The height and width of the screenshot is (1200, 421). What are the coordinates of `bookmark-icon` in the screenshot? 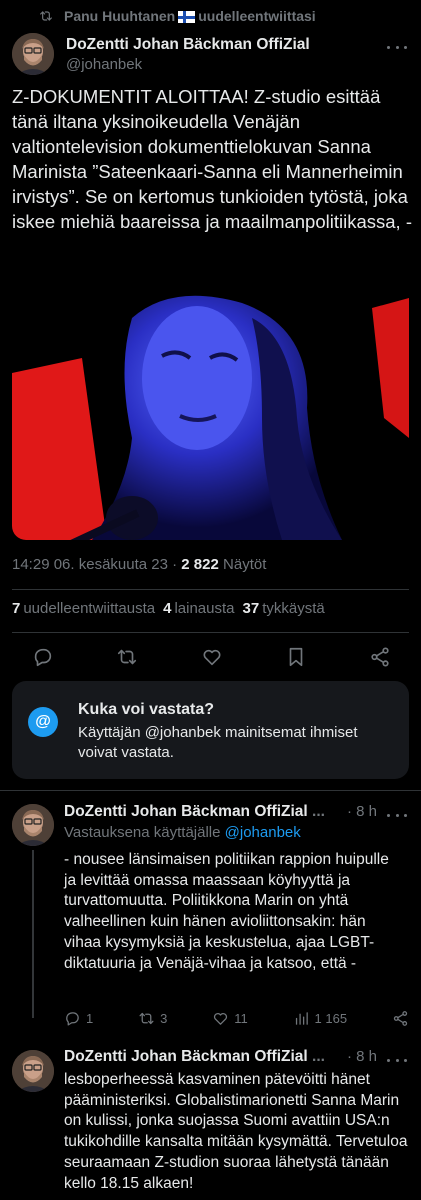 It's located at (296, 657).